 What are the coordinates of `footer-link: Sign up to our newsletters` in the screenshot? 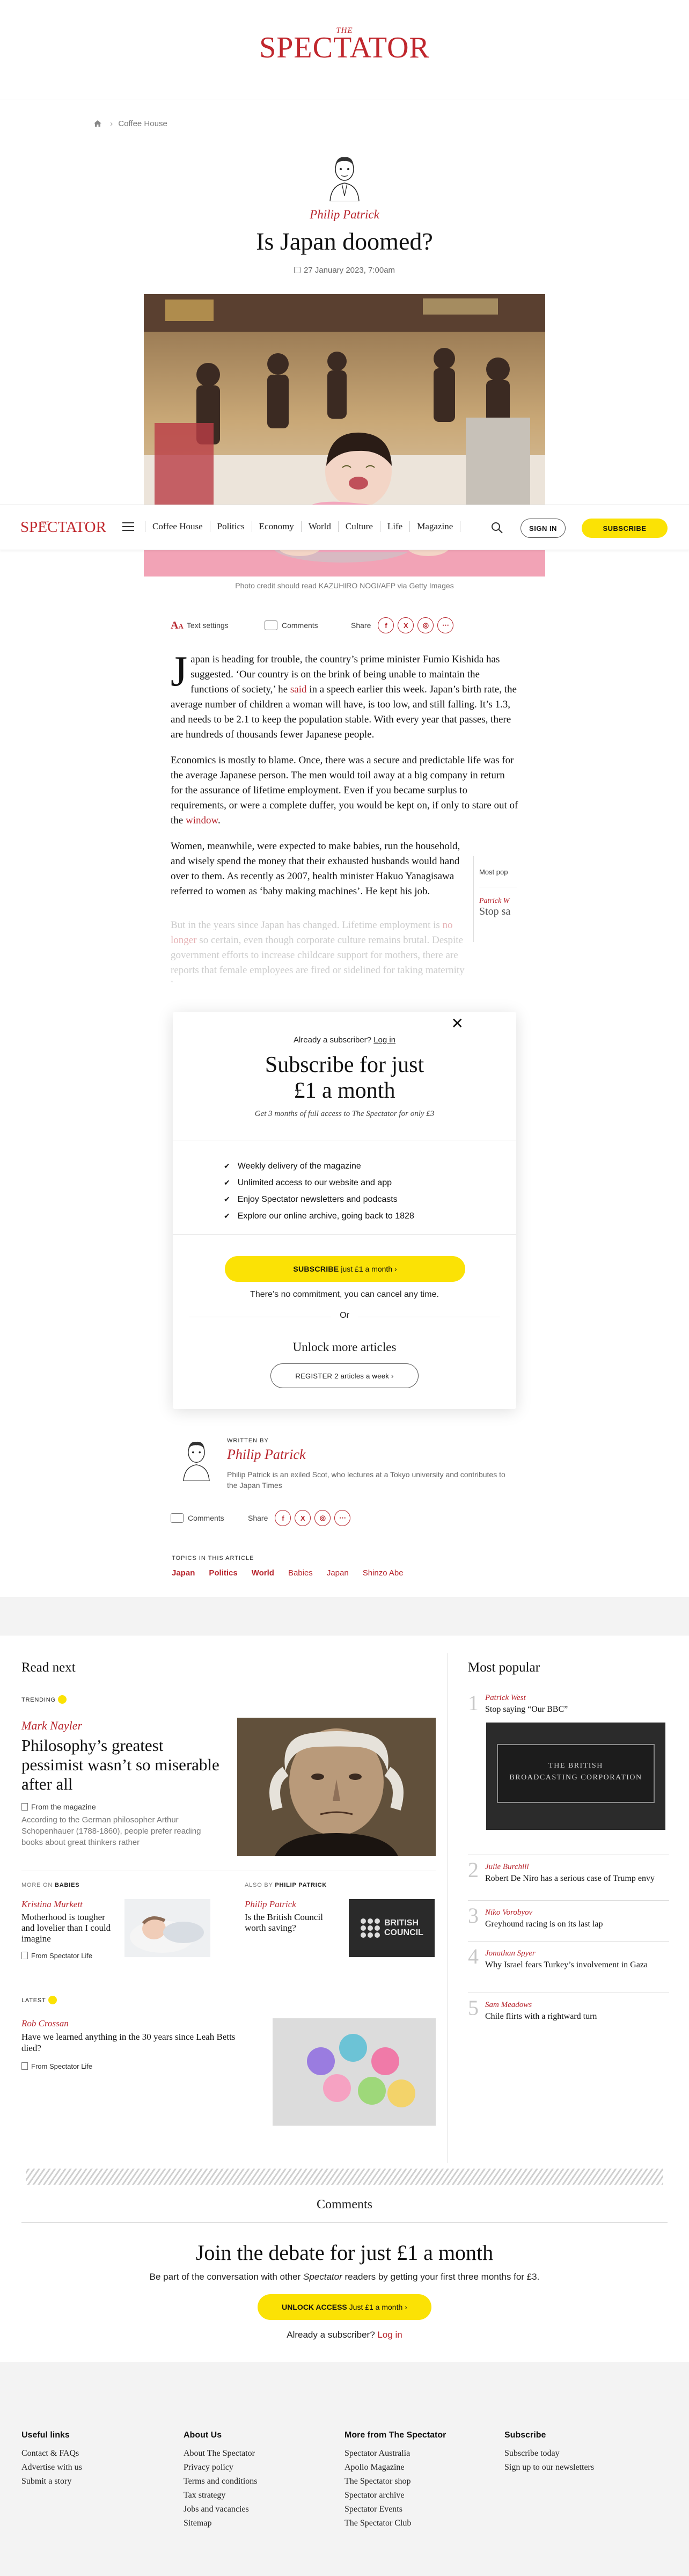 It's located at (549, 2468).